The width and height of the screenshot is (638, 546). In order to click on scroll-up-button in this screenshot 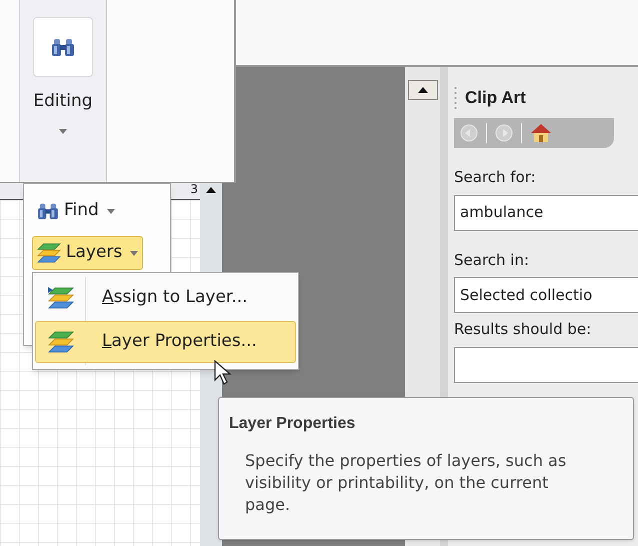, I will do `click(423, 90)`.